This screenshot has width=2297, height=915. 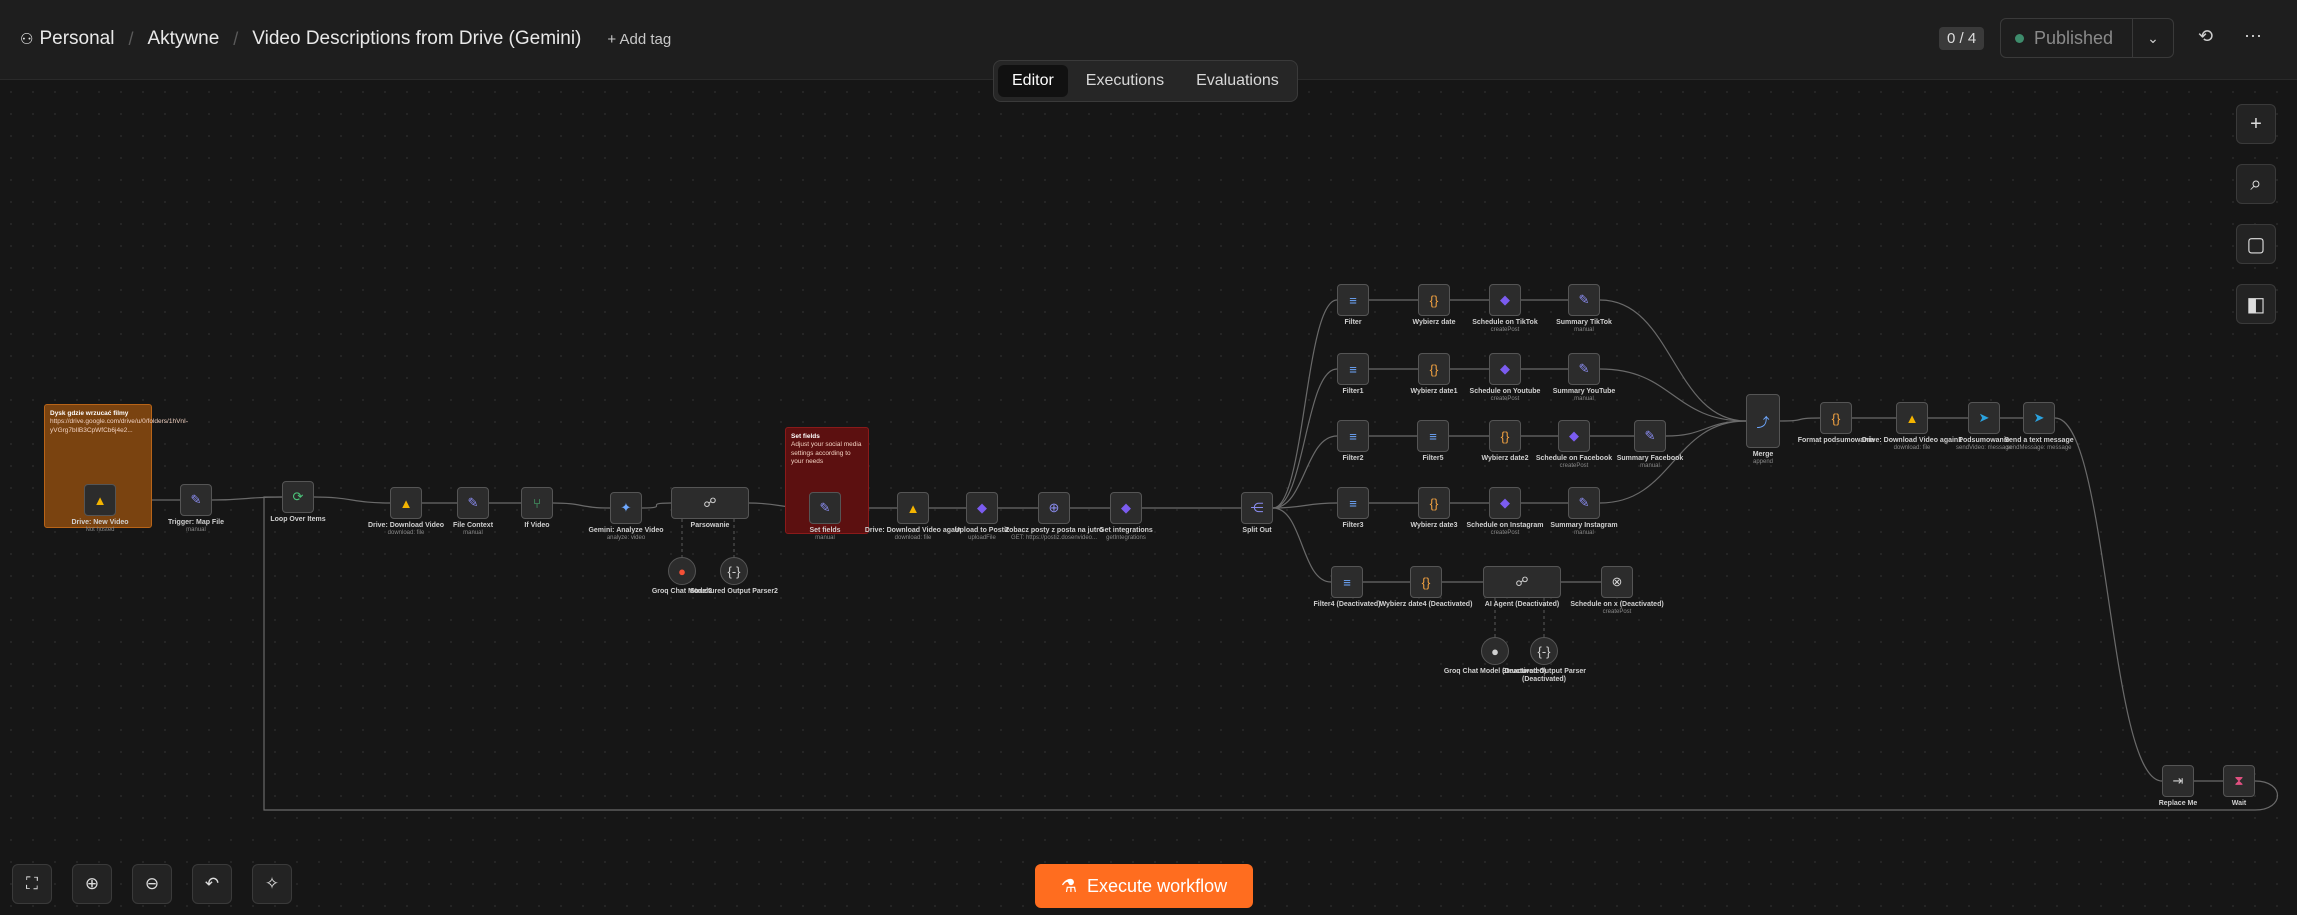 I want to click on workflow-node: ⧗, so click(x=2239, y=781).